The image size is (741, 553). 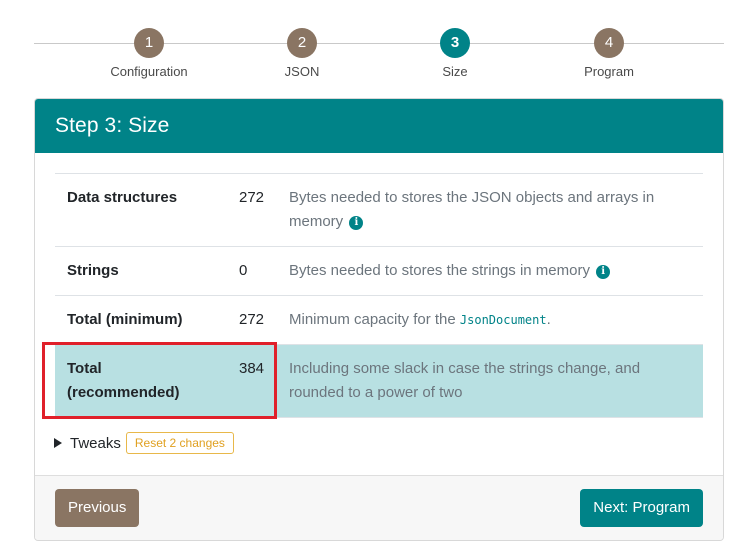 I want to click on row-name: Strings, so click(x=141, y=271).